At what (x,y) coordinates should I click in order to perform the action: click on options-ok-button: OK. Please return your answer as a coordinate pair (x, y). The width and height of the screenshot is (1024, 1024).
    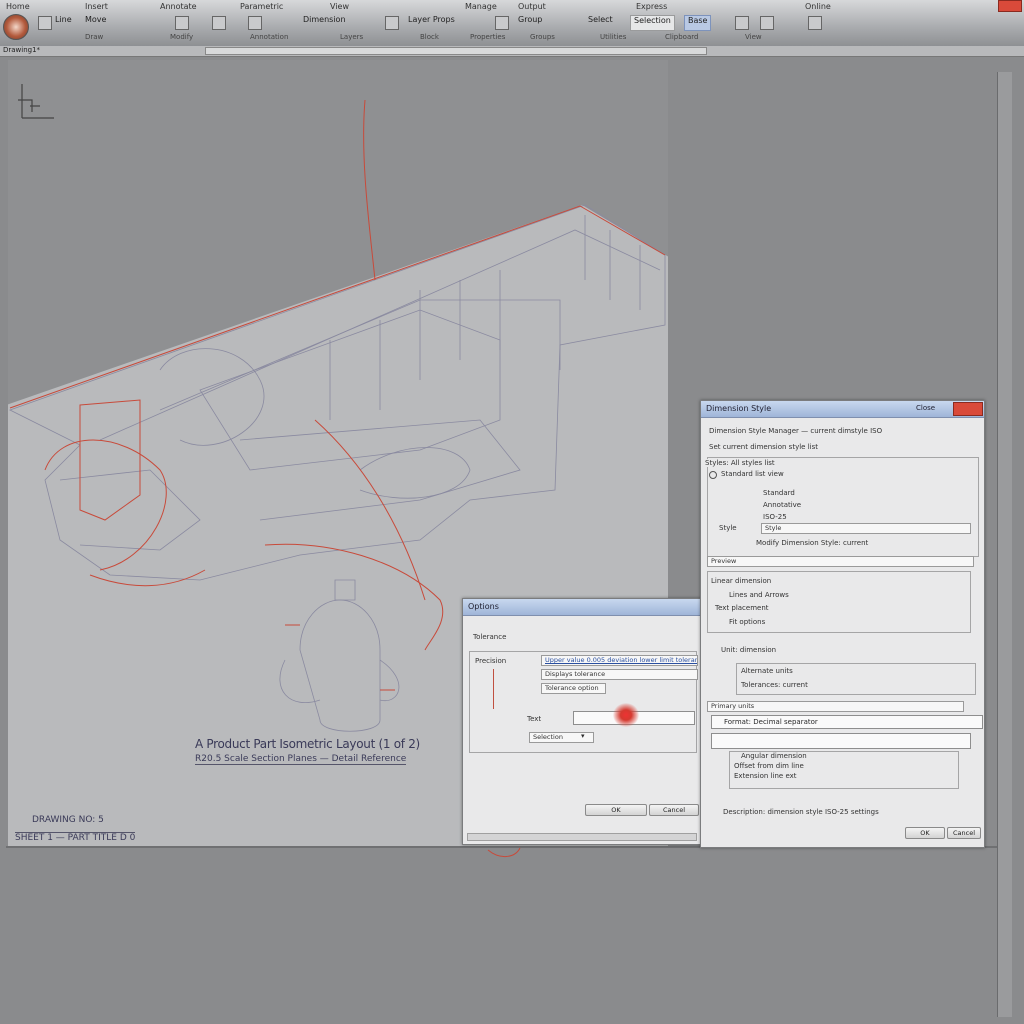
    Looking at the image, I should click on (616, 810).